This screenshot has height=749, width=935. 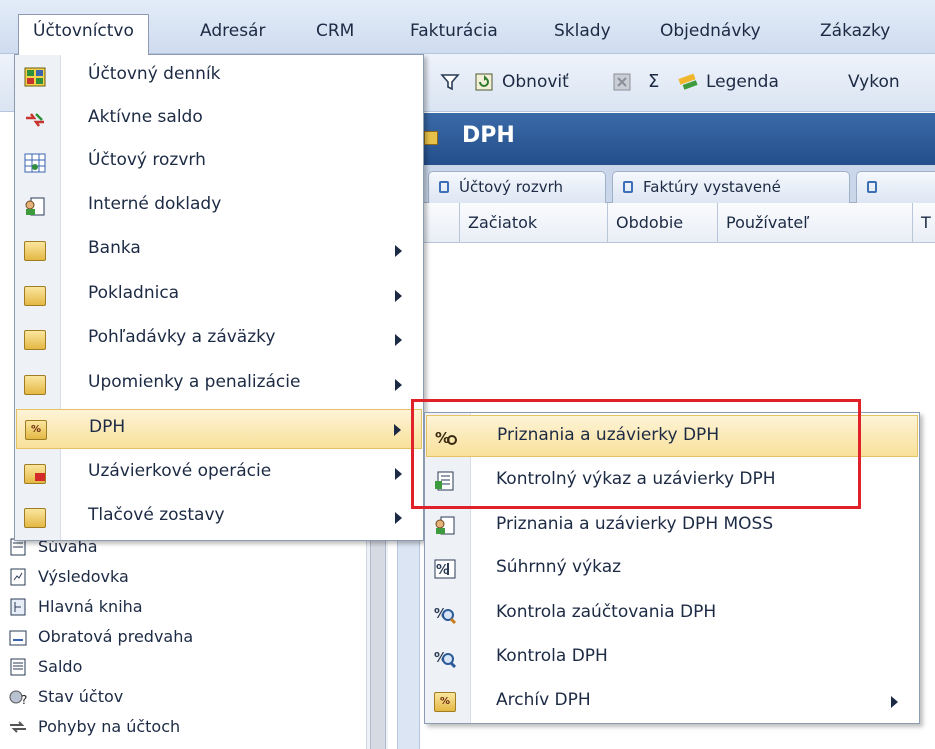 I want to click on submenu-item-kontrola-zauctovania-dph: % Kontrola zaúčtovania DPH, so click(x=672, y=614).